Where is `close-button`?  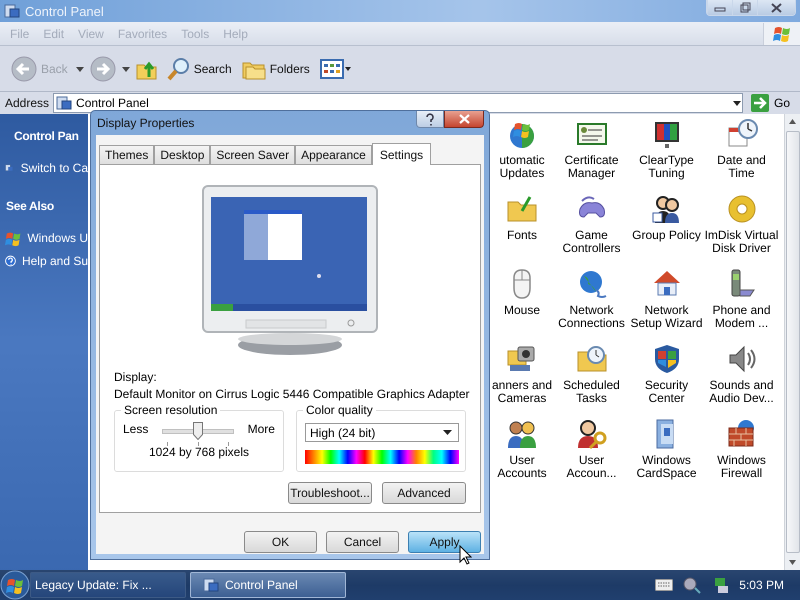 close-button is located at coordinates (464, 119).